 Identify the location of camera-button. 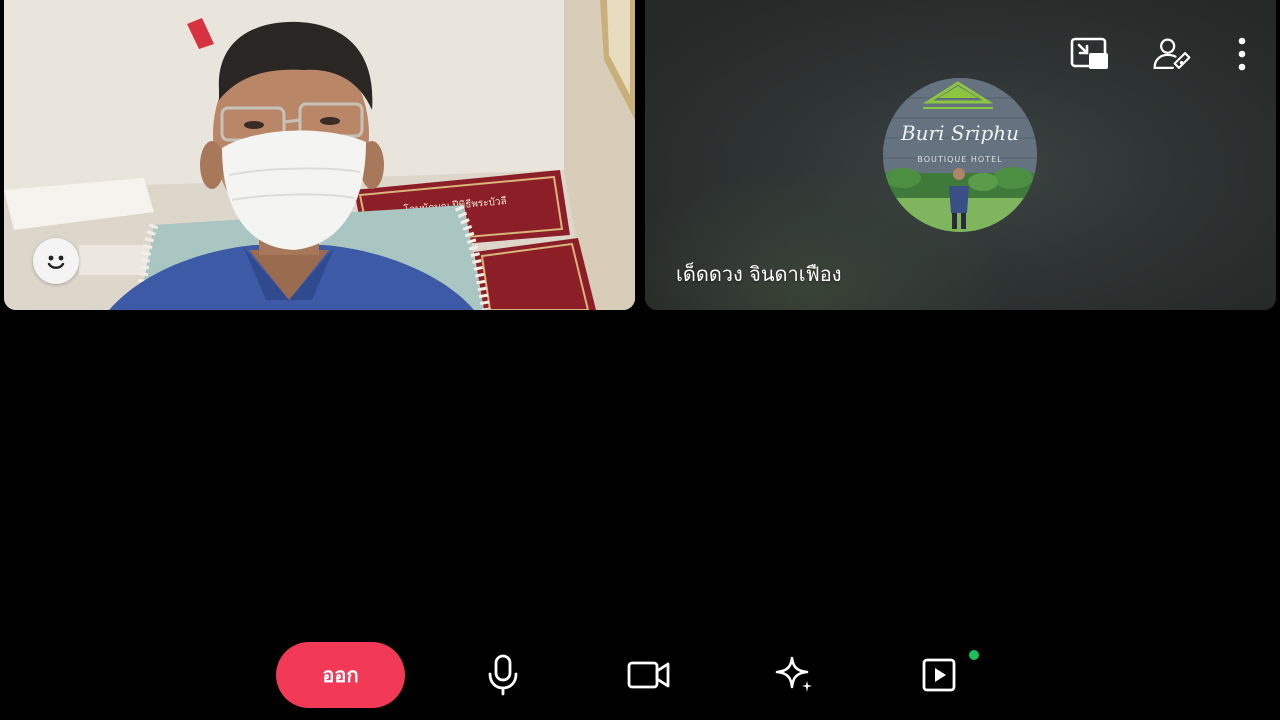
(649, 675).